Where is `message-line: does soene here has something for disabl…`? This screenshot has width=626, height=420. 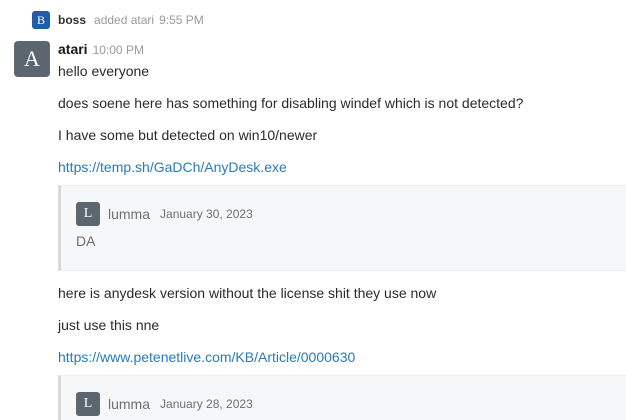
message-line: does soene here has something for disabl… is located at coordinates (291, 103).